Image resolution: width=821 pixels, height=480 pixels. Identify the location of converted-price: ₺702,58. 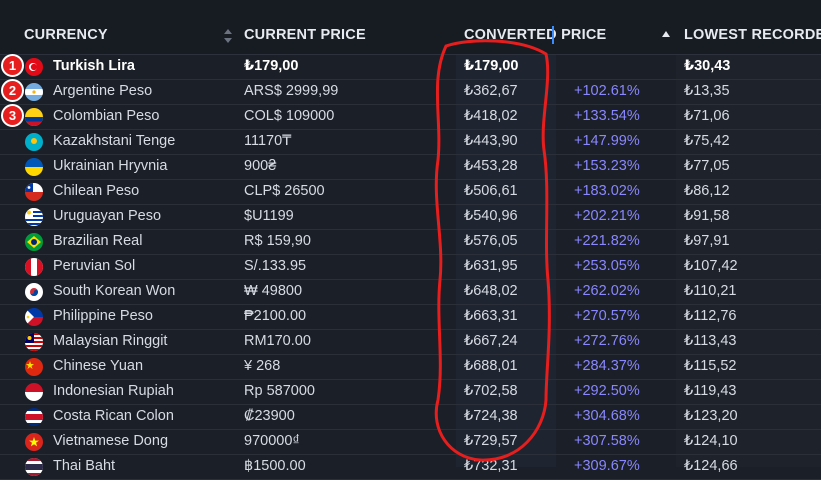
(491, 391).